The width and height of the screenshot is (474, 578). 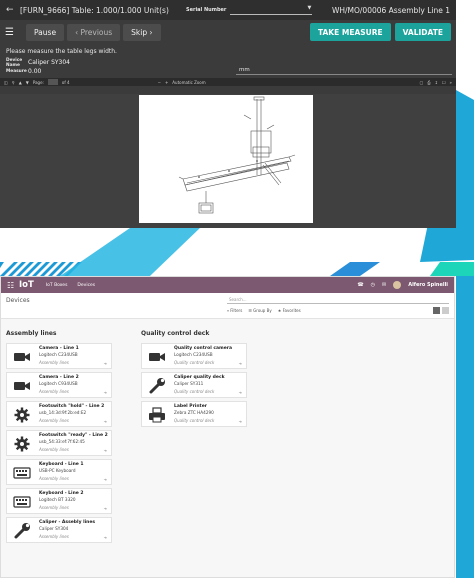 What do you see at coordinates (22, 386) in the screenshot?
I see `camera-icon` at bounding box center [22, 386].